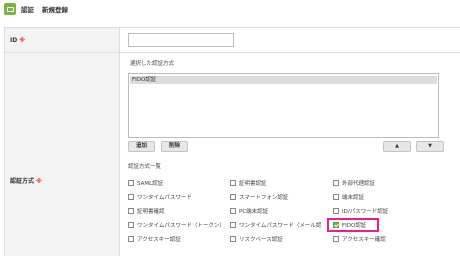 This screenshot has height=256, width=460. I want to click on option-access-key-check: アクセスキー確認, so click(359, 239).